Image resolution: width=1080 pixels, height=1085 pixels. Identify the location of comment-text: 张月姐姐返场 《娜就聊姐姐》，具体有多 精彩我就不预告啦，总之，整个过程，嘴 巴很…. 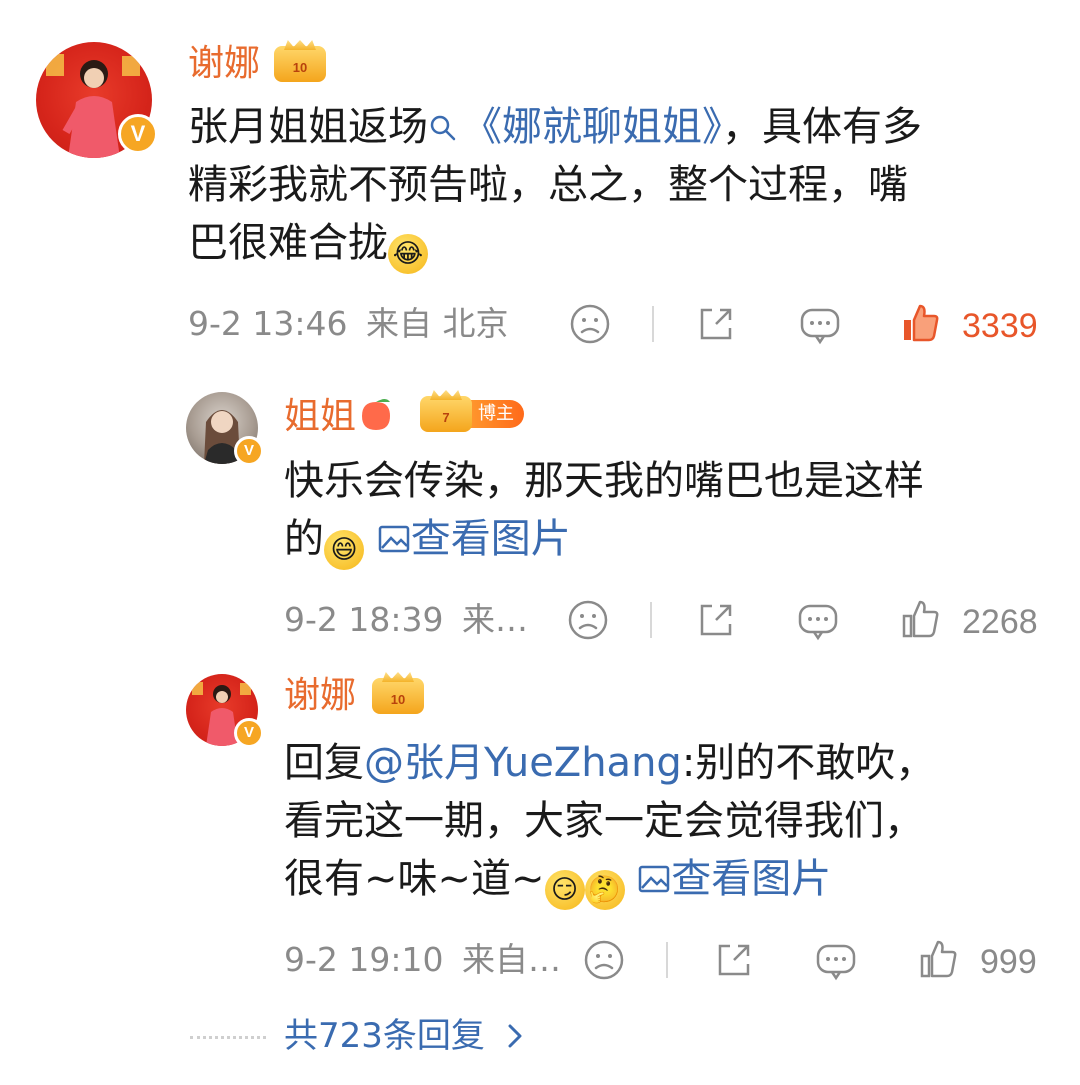
(623, 186).